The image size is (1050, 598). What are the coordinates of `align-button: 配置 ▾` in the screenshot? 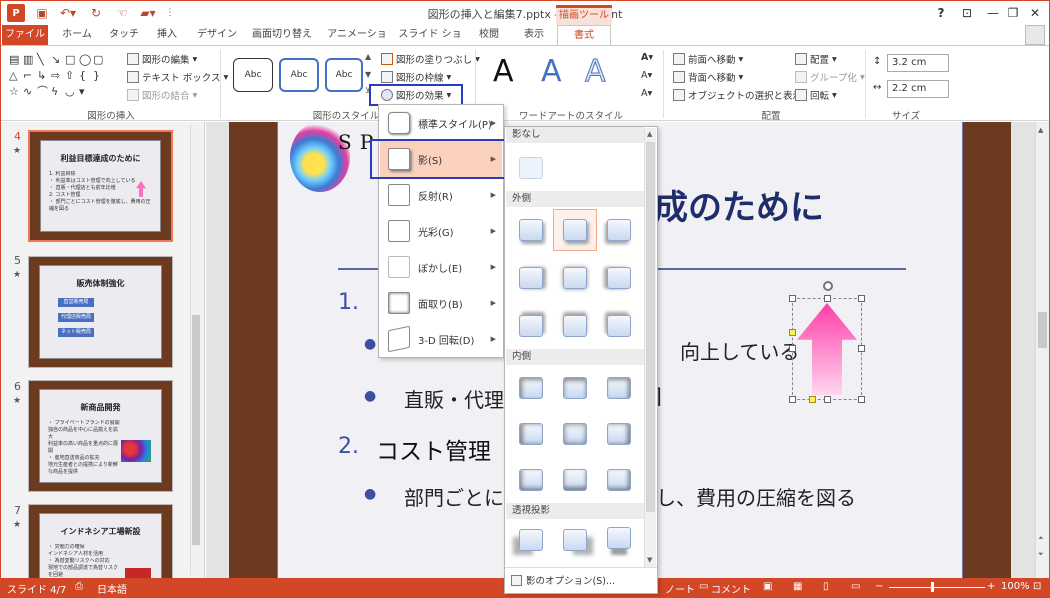 It's located at (816, 59).